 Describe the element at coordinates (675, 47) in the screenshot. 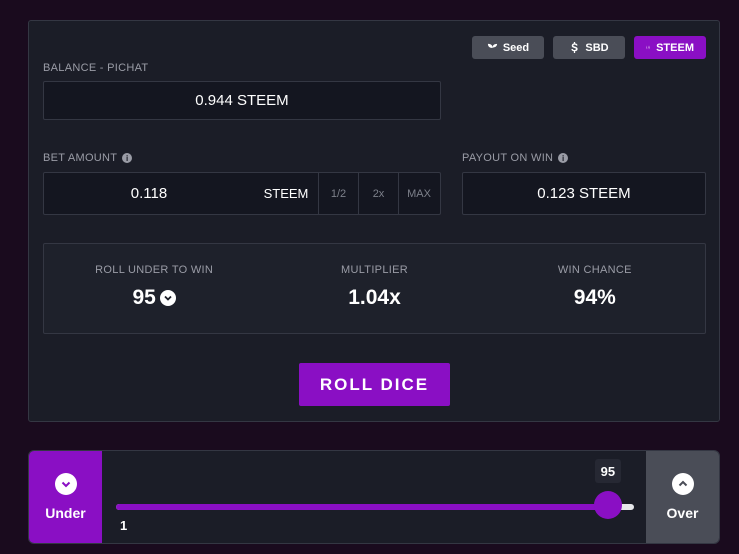

I see `steem-label: STEEM` at that location.